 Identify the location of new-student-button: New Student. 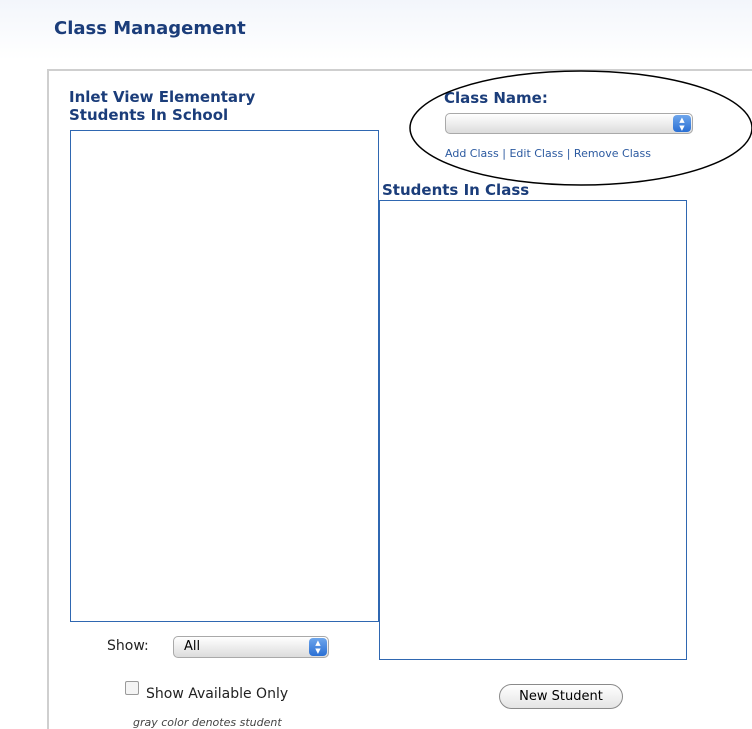
(561, 696).